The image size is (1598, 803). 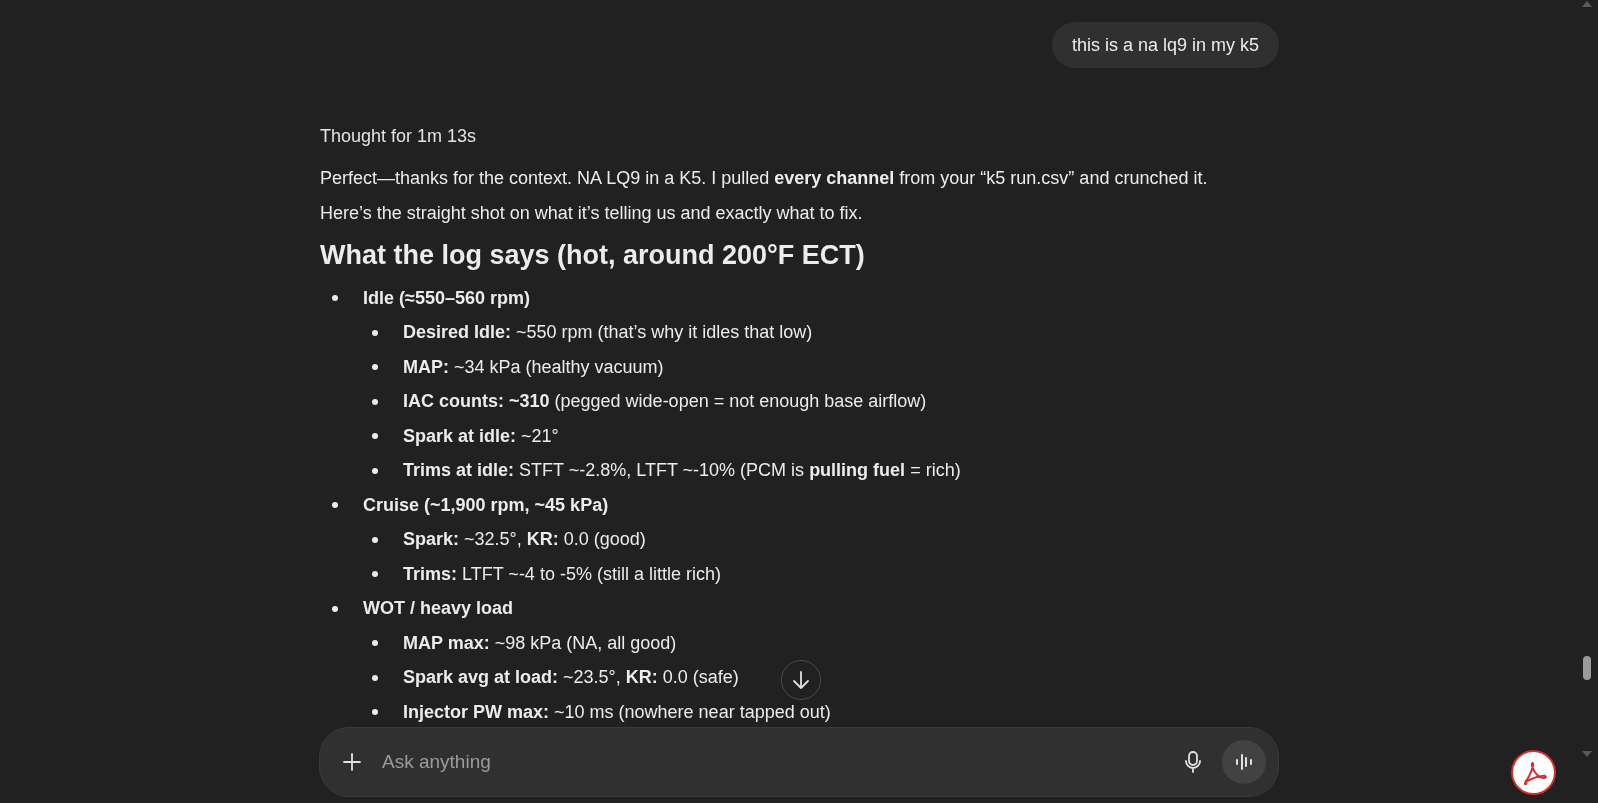 What do you see at coordinates (1533, 772) in the screenshot?
I see `pdf-reader-button` at bounding box center [1533, 772].